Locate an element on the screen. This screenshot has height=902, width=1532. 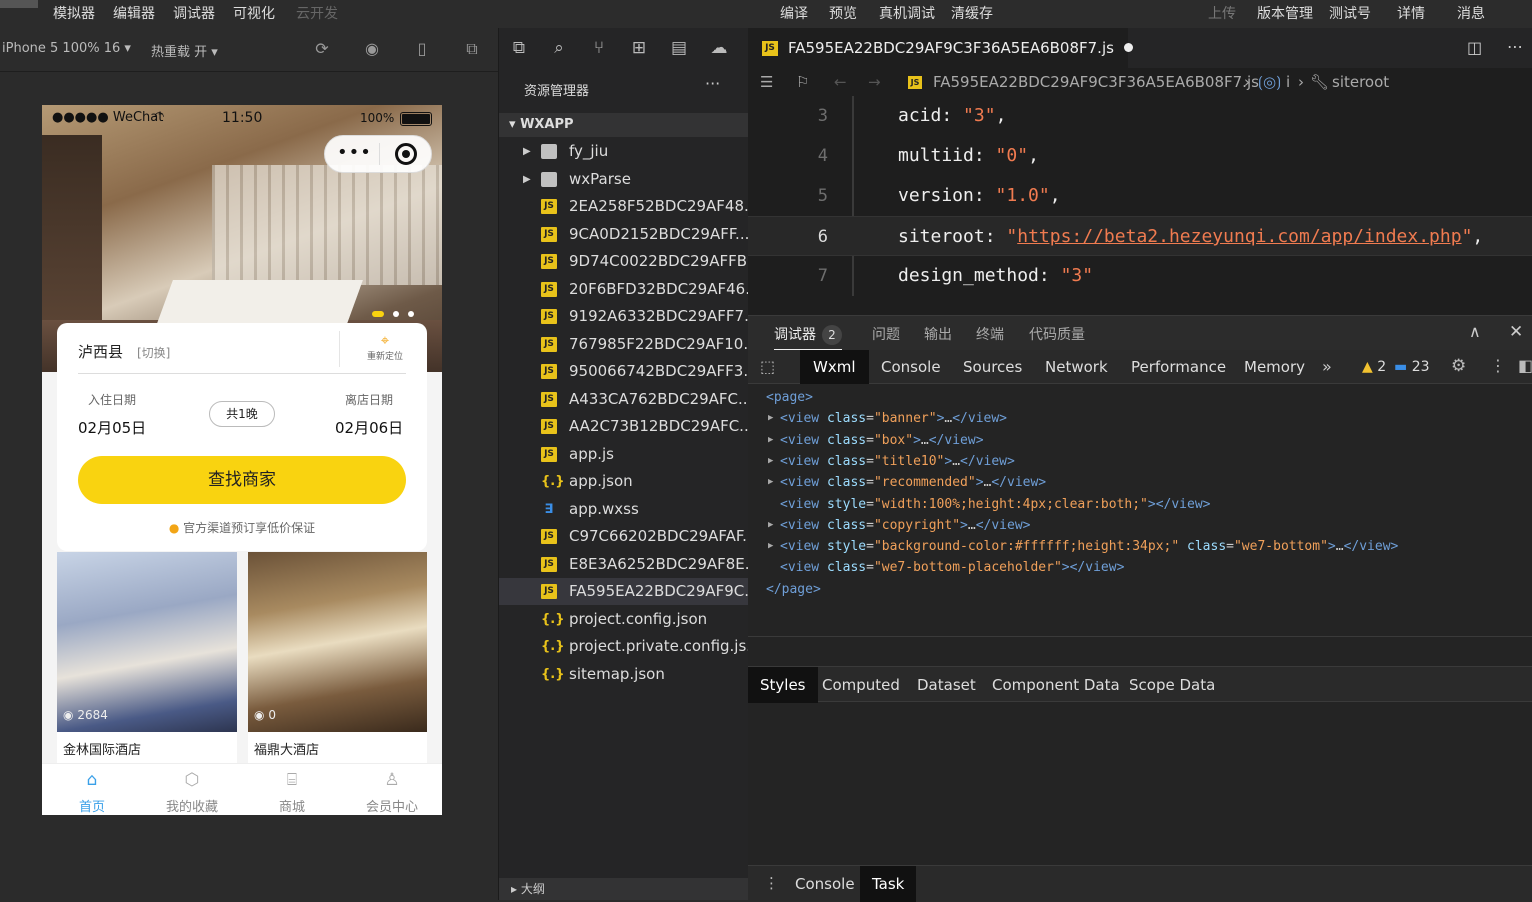
hotel-card: ◉ 2684 金林国际酒店 is located at coordinates (147, 659).